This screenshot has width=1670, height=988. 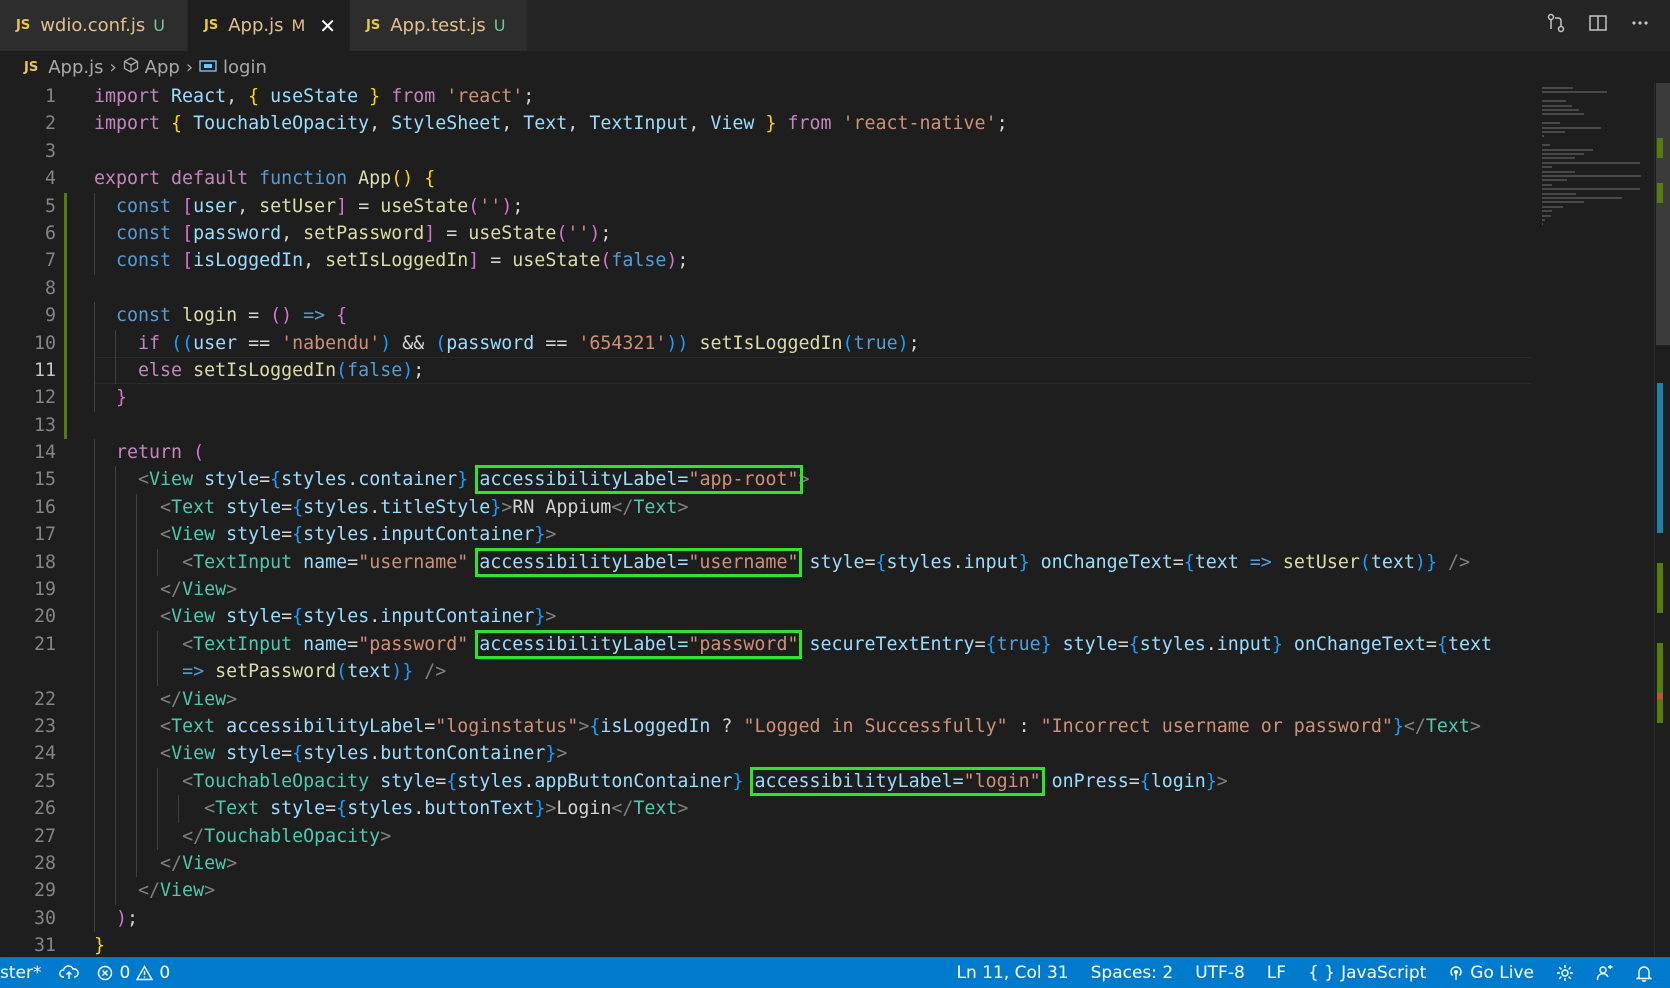 What do you see at coordinates (765, 425) in the screenshot?
I see `code-line: 13` at bounding box center [765, 425].